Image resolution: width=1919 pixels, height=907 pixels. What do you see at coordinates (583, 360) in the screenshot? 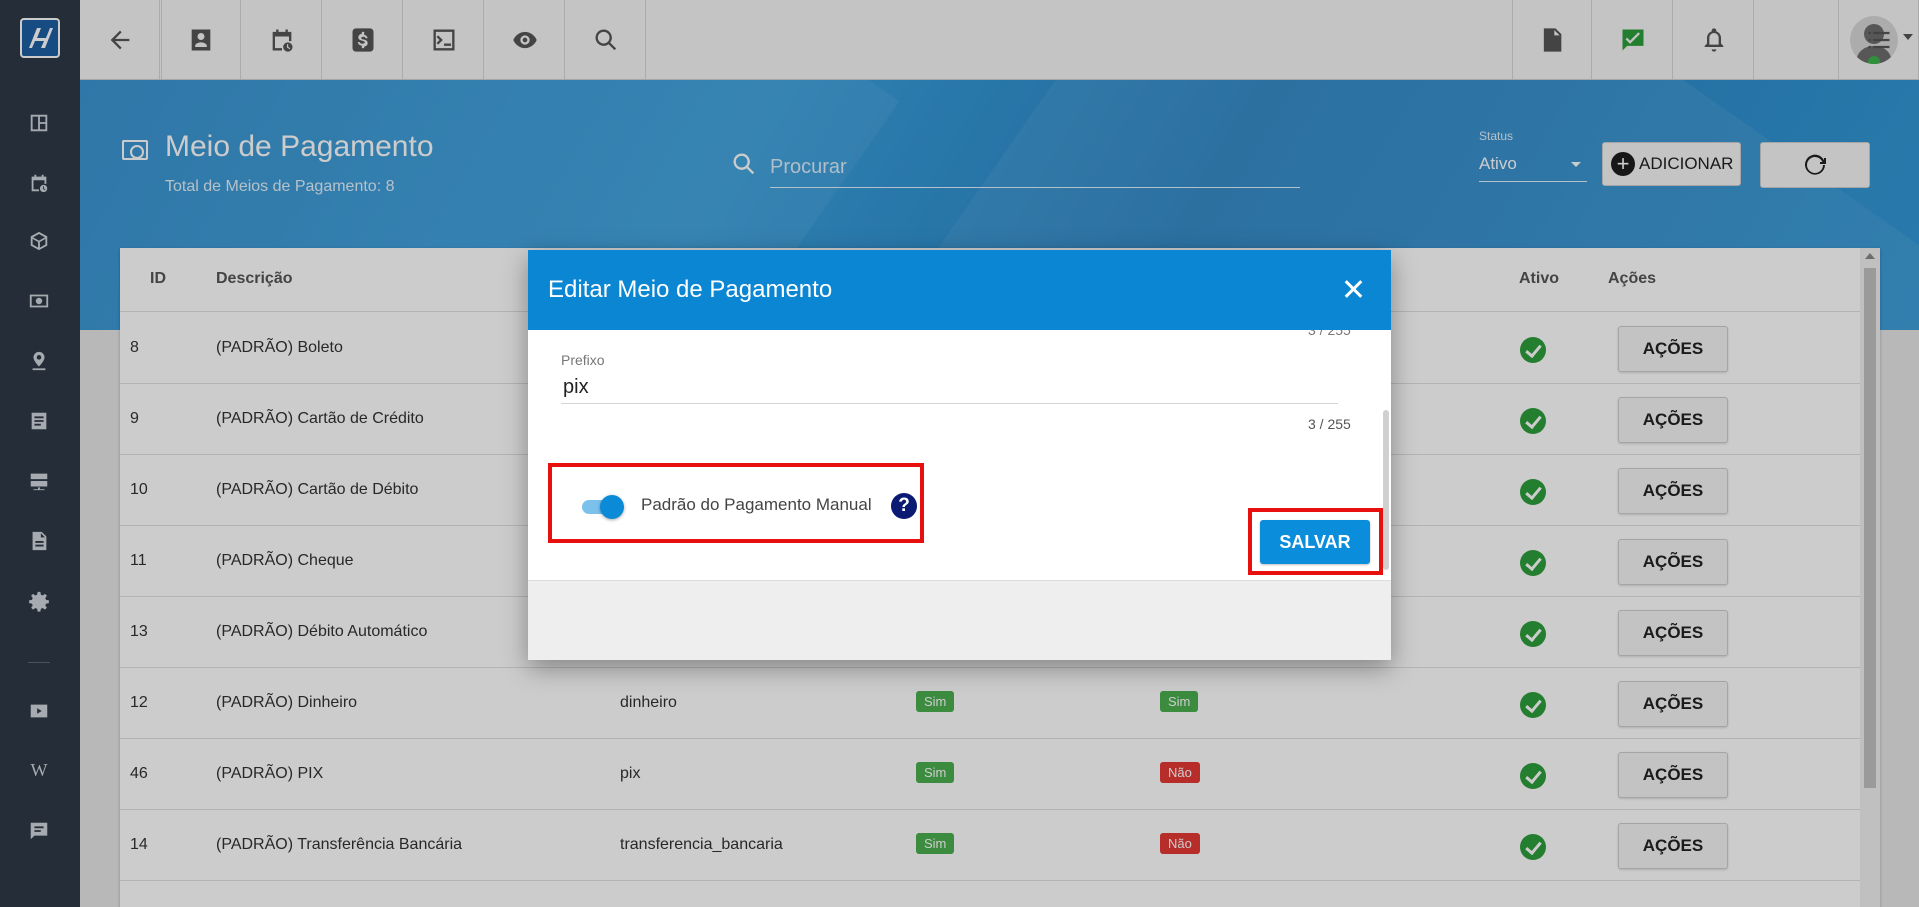
I see `prefix-label: Prefixo` at bounding box center [583, 360].